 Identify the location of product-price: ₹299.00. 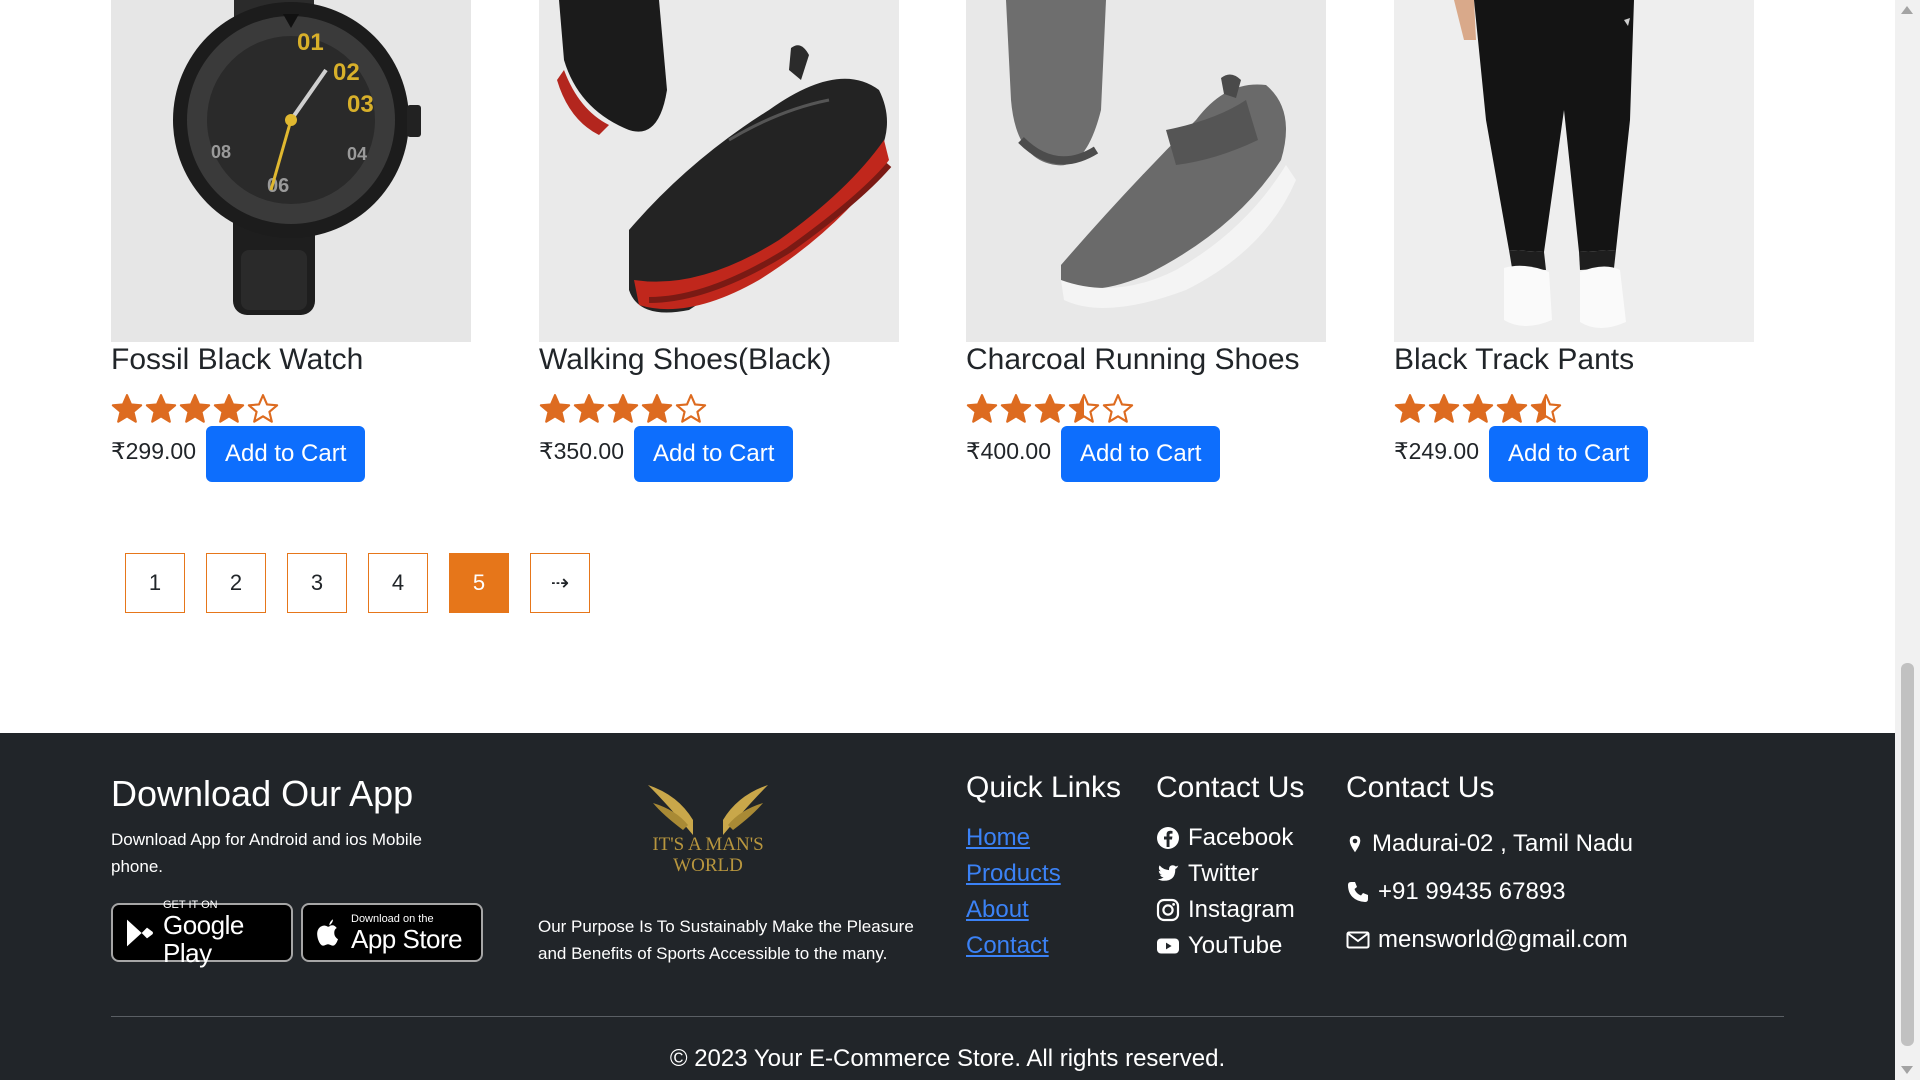
(153, 451).